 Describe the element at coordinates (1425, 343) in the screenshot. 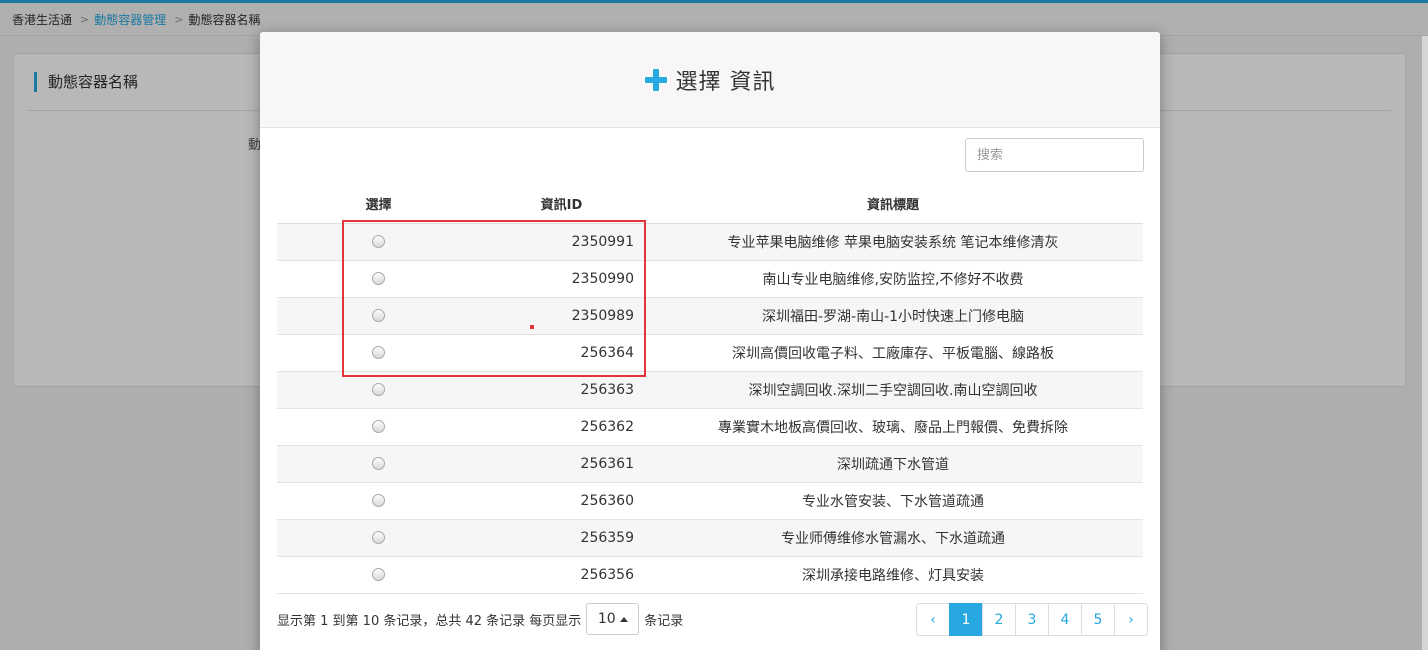

I see `page-scrollbar` at that location.